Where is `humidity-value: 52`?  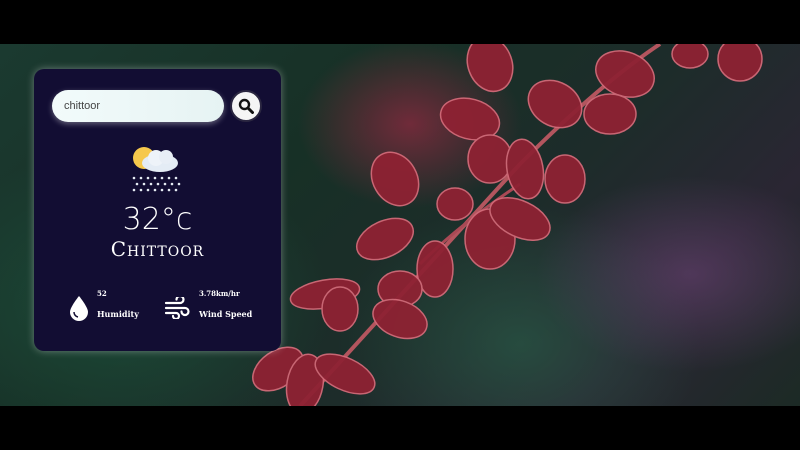
humidity-value: 52 is located at coordinates (102, 293).